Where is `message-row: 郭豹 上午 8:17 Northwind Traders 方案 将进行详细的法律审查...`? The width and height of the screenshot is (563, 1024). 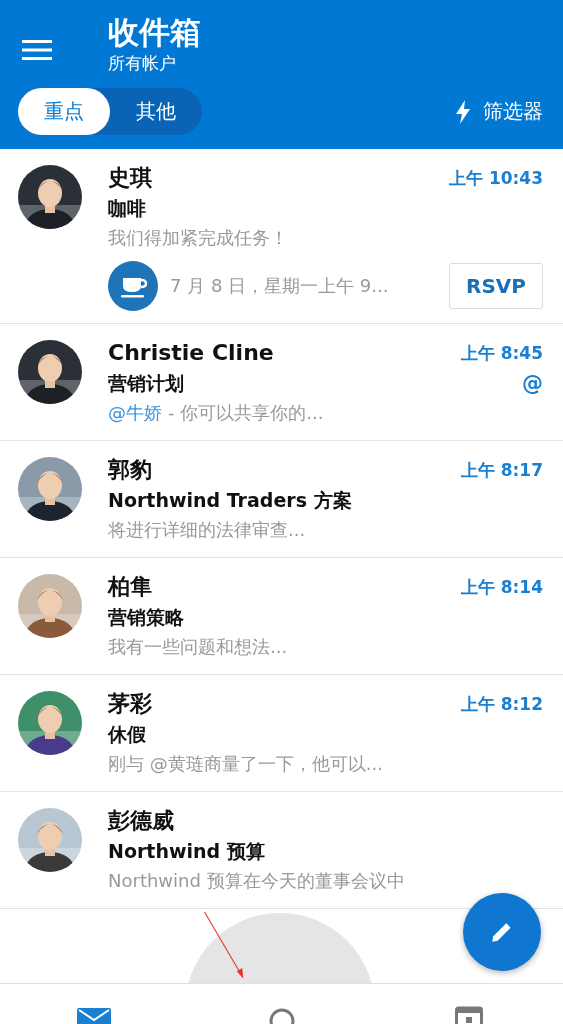 message-row: 郭豹 上午 8:17 Northwind Traders 方案 将进行详细的法律审查... is located at coordinates (281, 499).